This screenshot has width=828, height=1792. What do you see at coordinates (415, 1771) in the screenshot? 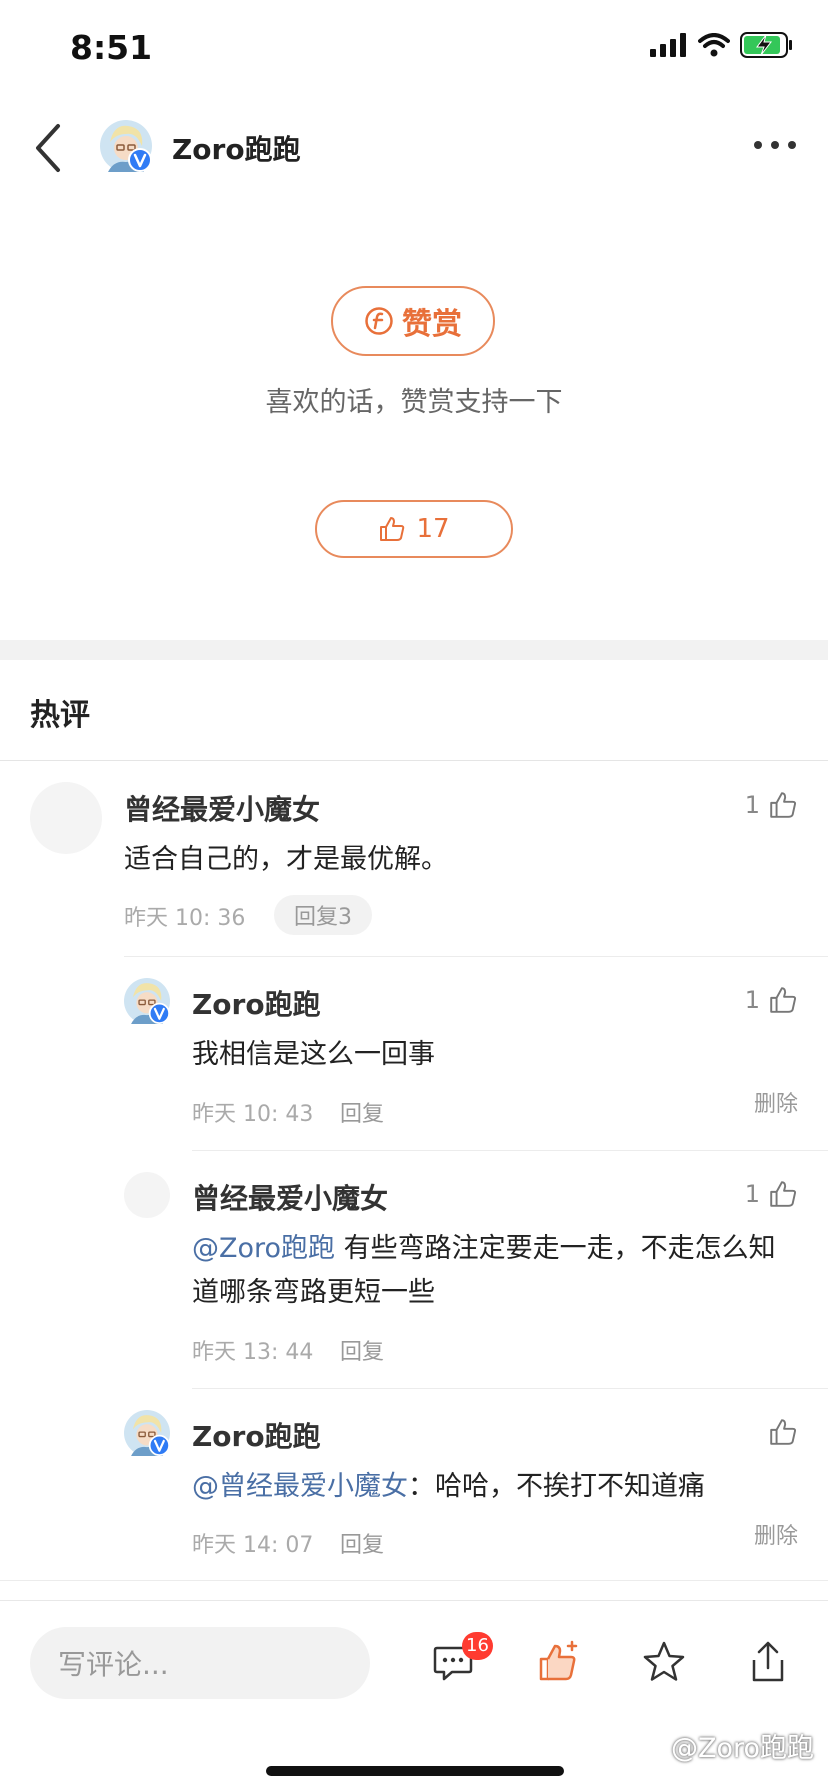
I see `home-indicator` at bounding box center [415, 1771].